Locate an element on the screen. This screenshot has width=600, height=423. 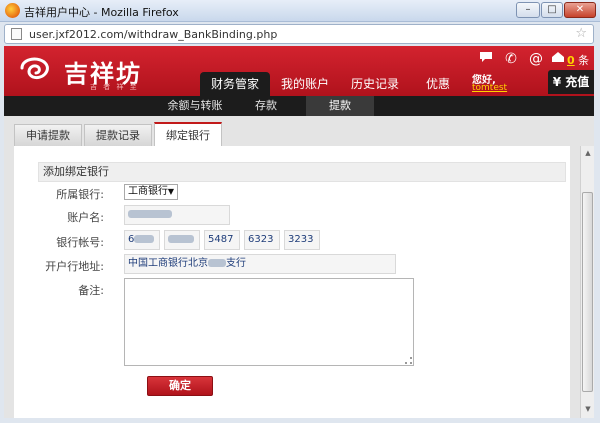
subnav-withdraw: 提款 is located at coordinates (340, 106).